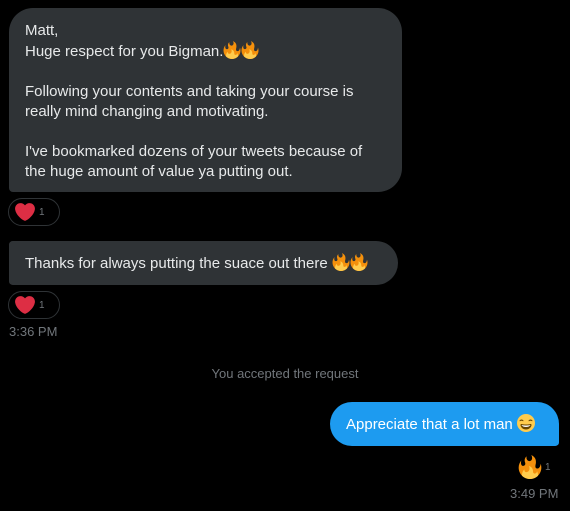  Describe the element at coordinates (534, 493) in the screenshot. I see `message-timestamp: 3:49 PM` at that location.